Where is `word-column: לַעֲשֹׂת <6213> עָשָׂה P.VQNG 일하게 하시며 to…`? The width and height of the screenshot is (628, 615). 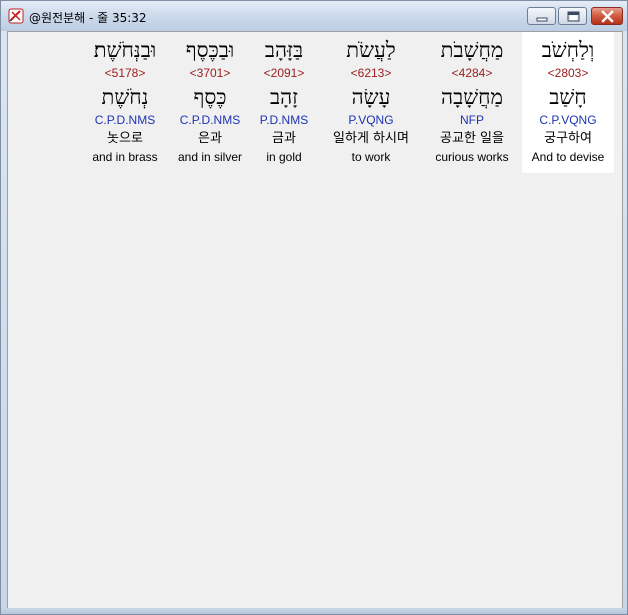 word-column: לַעֲשֹׂת <6213> עָשָׂה P.VQNG 일하게 하시며 to… is located at coordinates (371, 102).